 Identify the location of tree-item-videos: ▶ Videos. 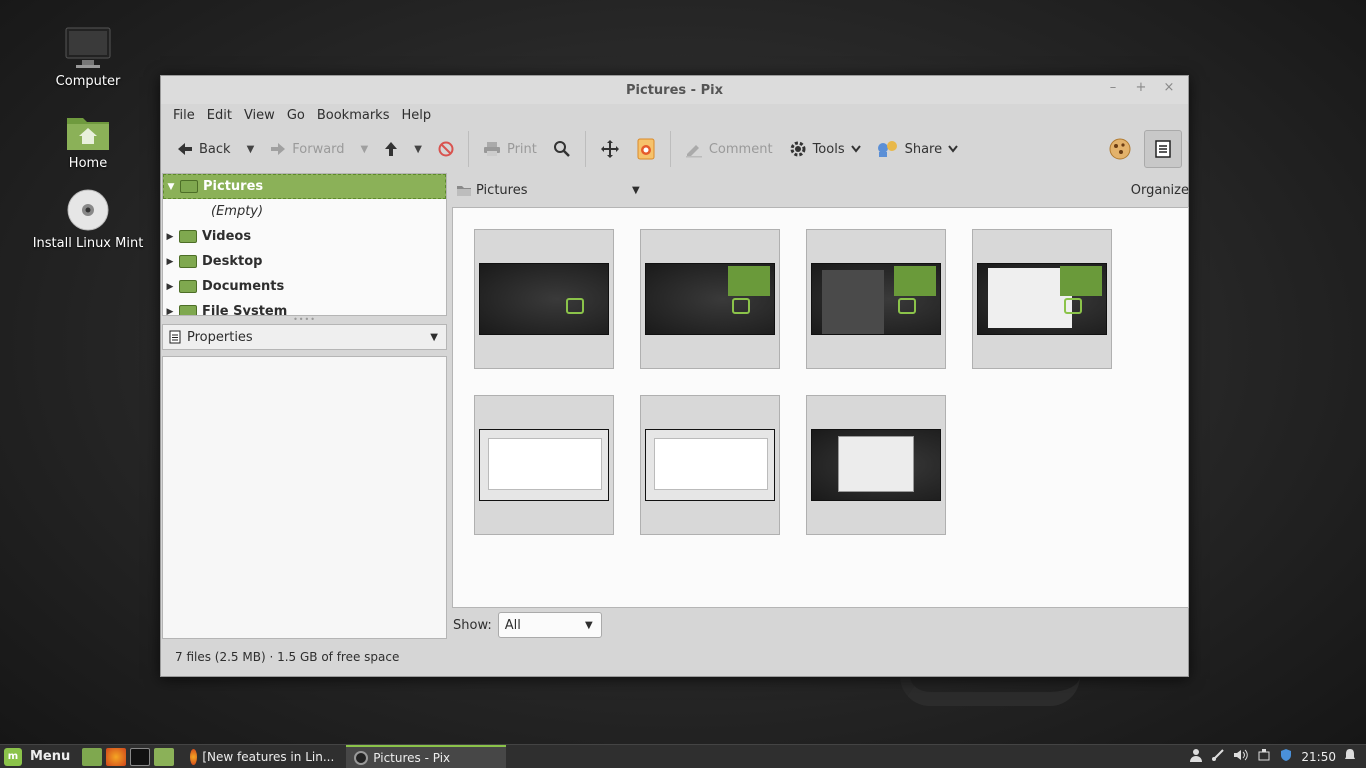
(304, 236).